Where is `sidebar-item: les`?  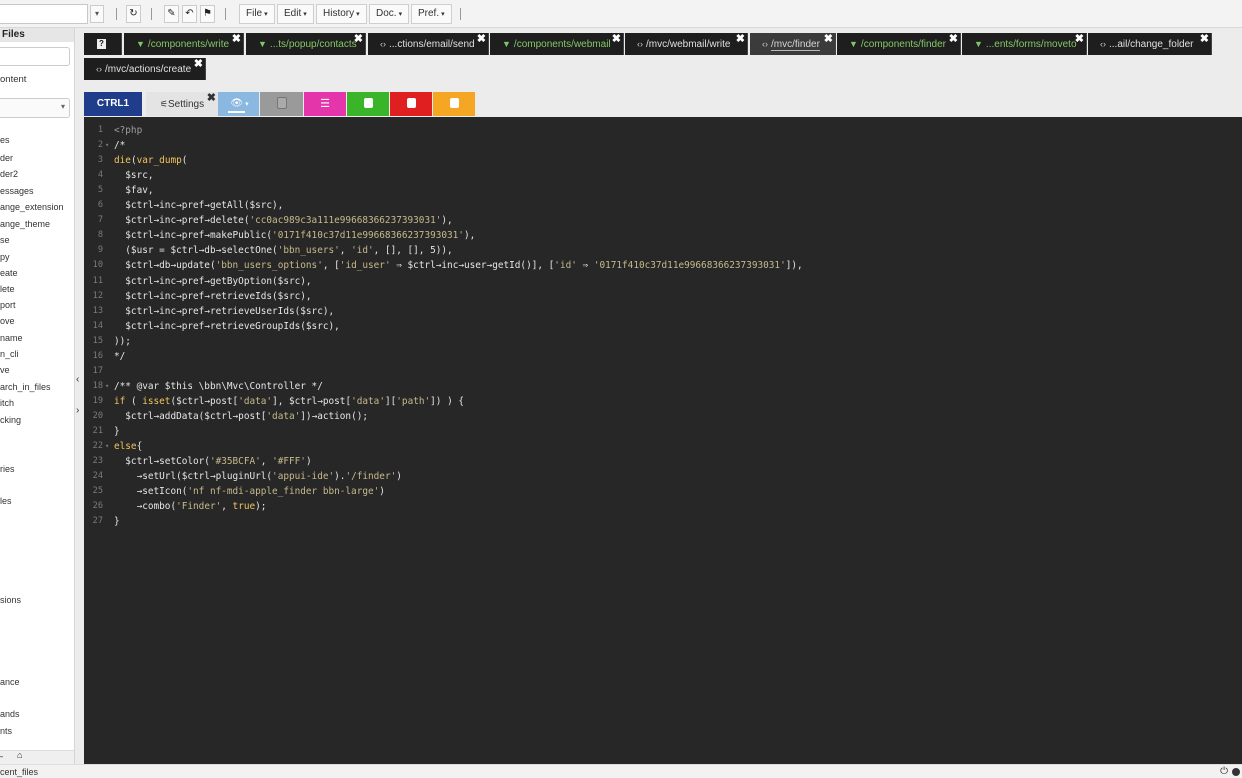 sidebar-item: les is located at coordinates (6, 501).